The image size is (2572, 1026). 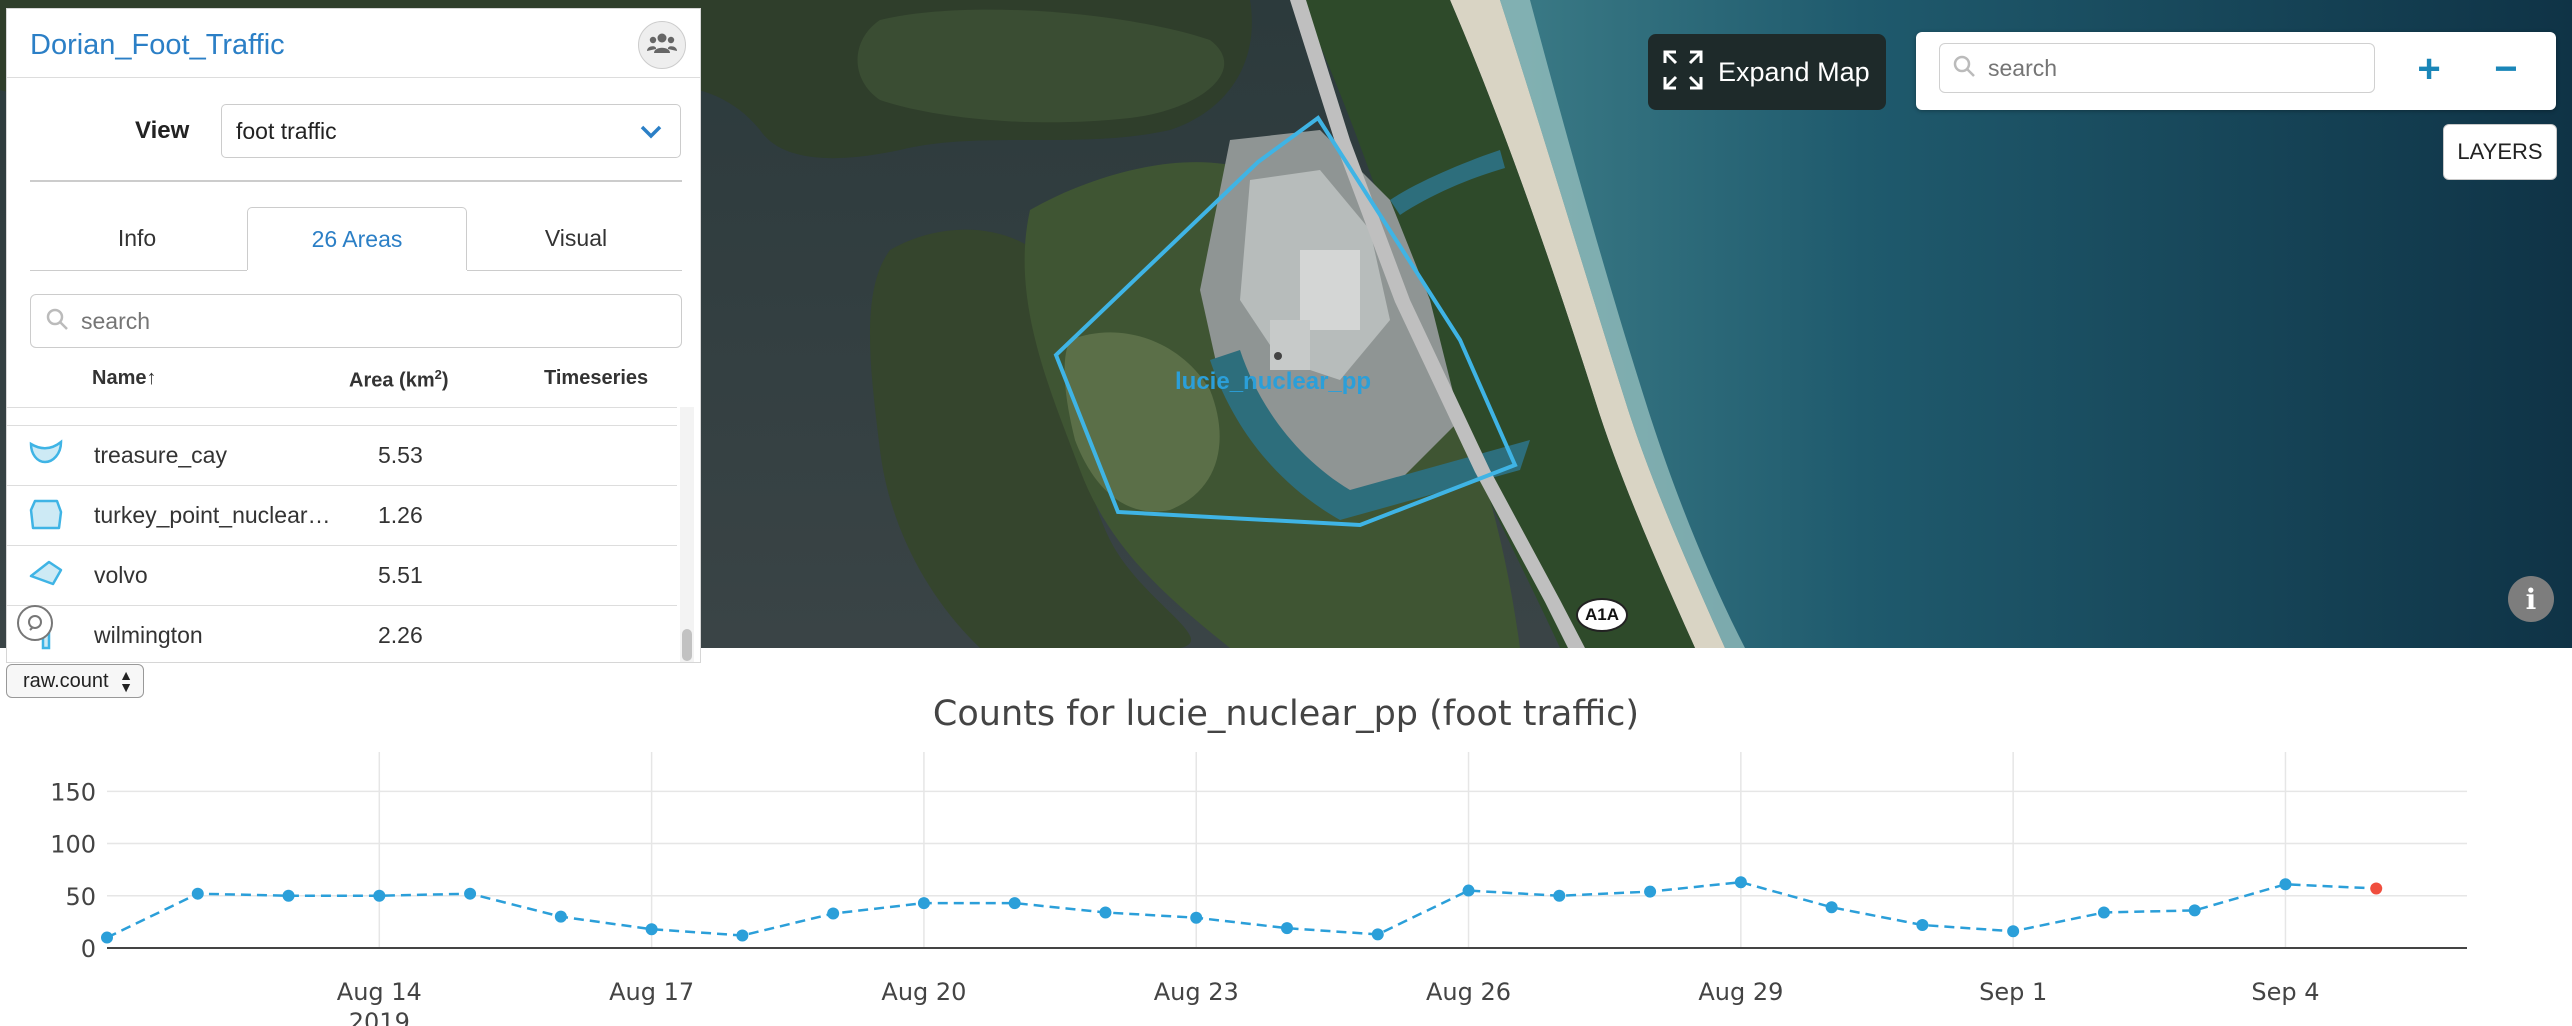 I want to click on series-counts, so click(x=1242, y=910).